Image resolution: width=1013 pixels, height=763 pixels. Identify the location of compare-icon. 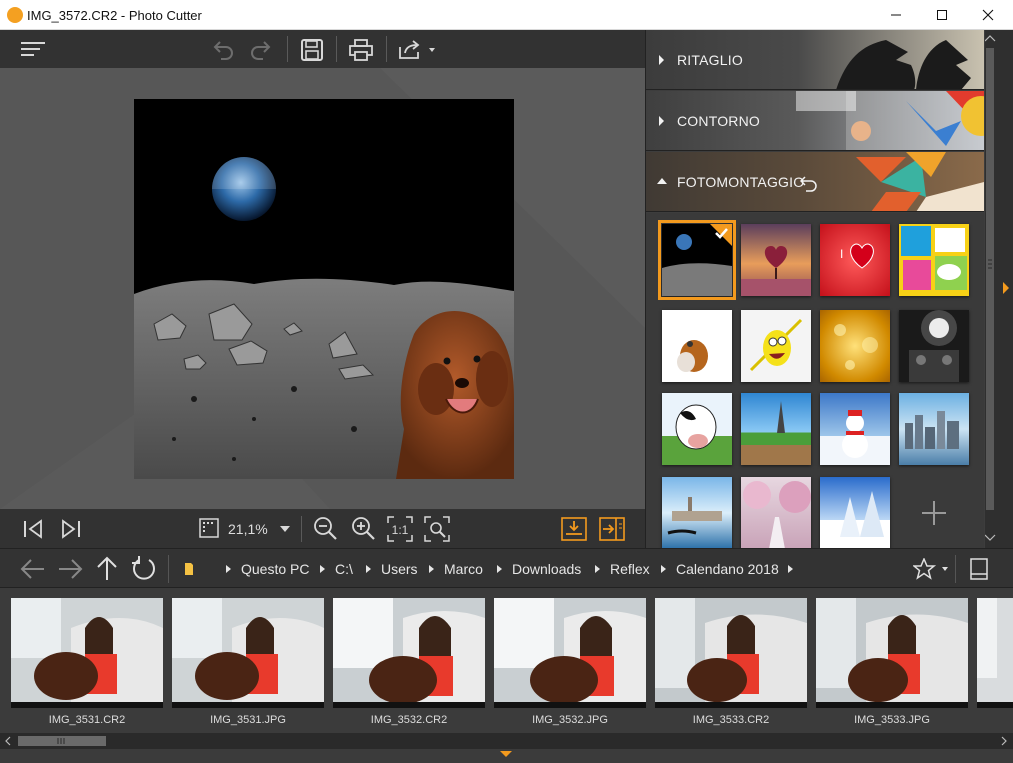
(612, 528).